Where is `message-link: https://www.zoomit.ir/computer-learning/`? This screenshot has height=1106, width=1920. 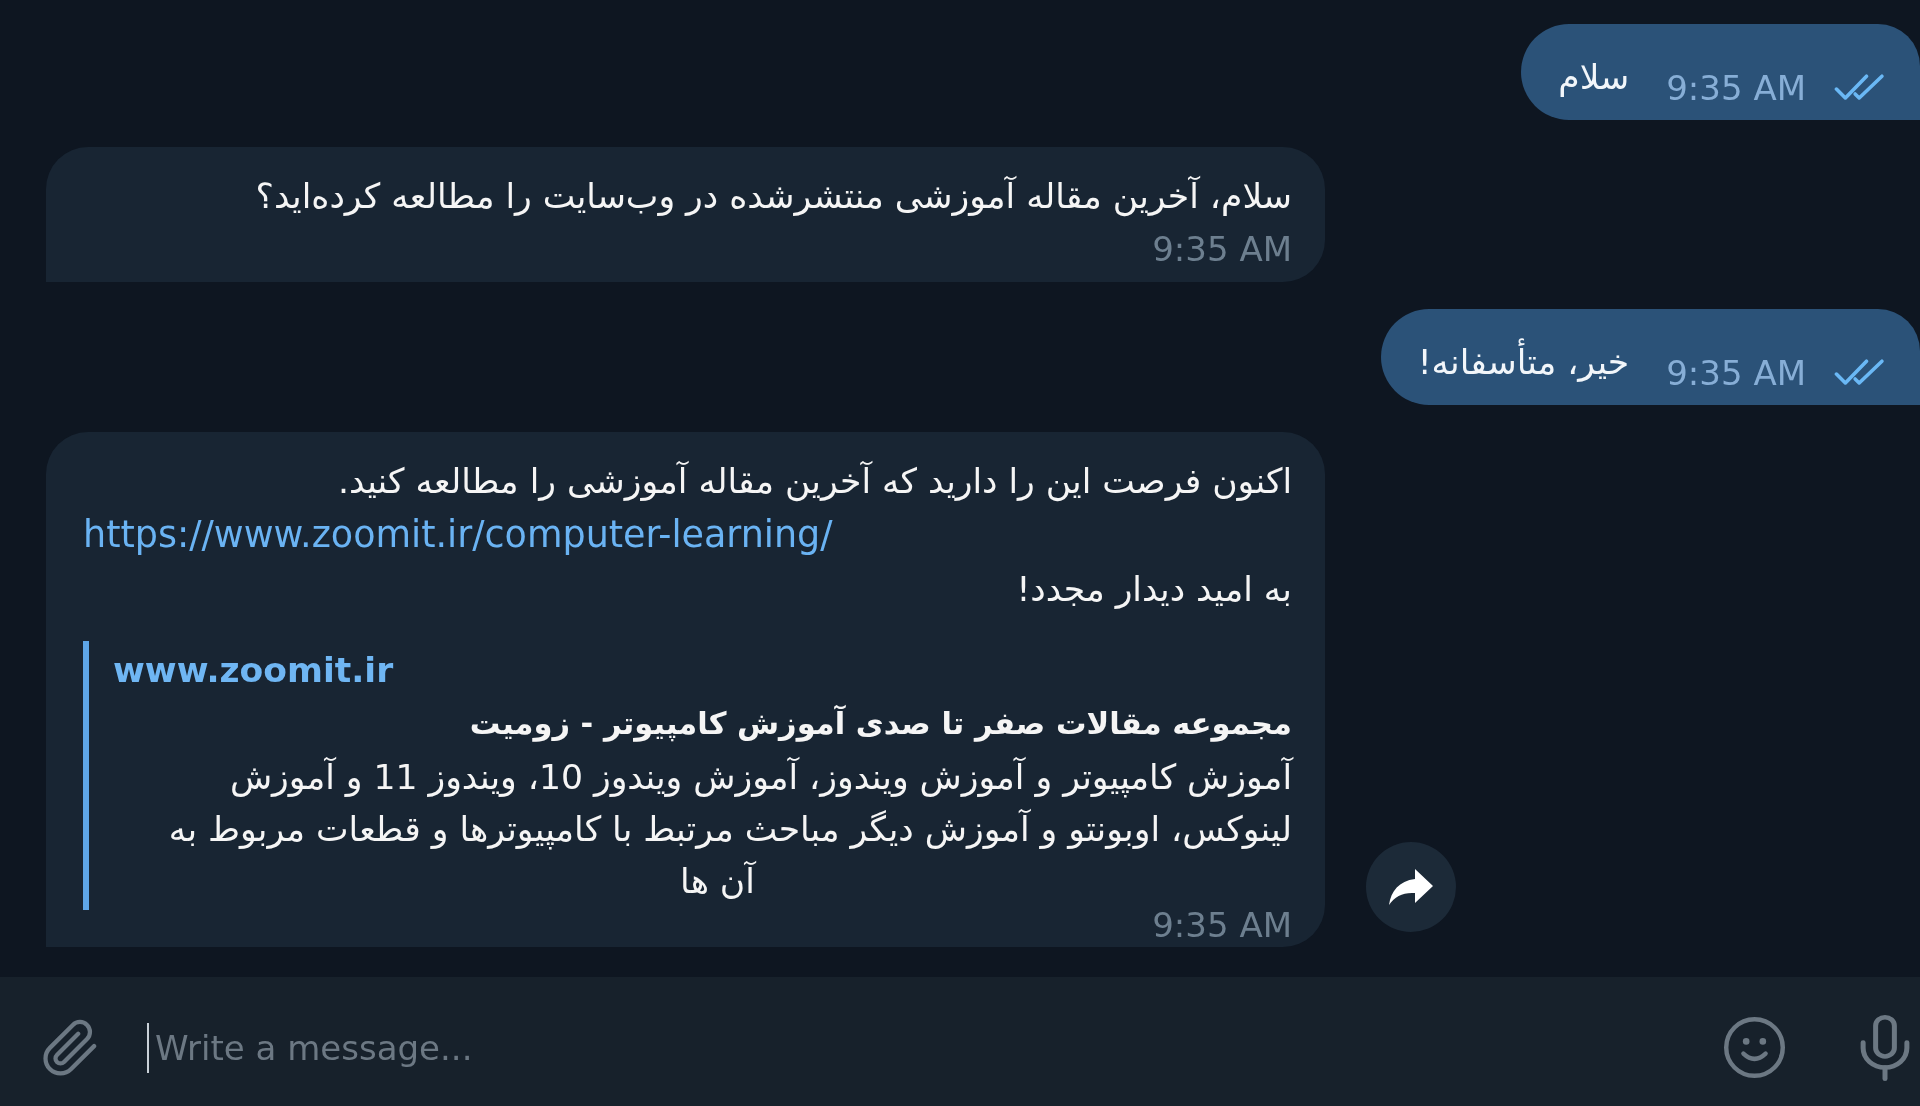
message-link: https://www.zoomit.ir/computer-learning/ is located at coordinates (458, 534).